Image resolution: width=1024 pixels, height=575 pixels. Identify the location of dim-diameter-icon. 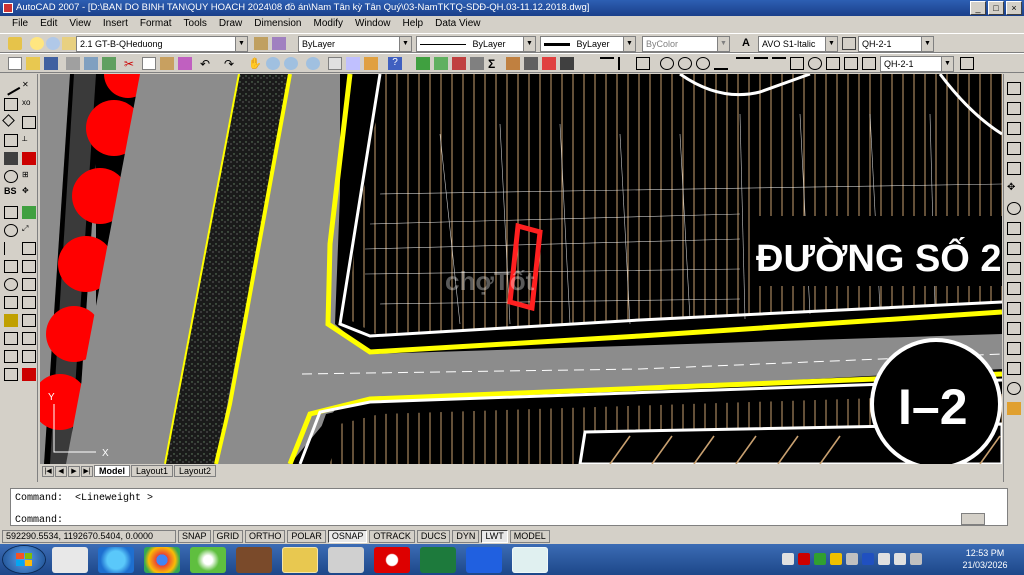
(703, 63).